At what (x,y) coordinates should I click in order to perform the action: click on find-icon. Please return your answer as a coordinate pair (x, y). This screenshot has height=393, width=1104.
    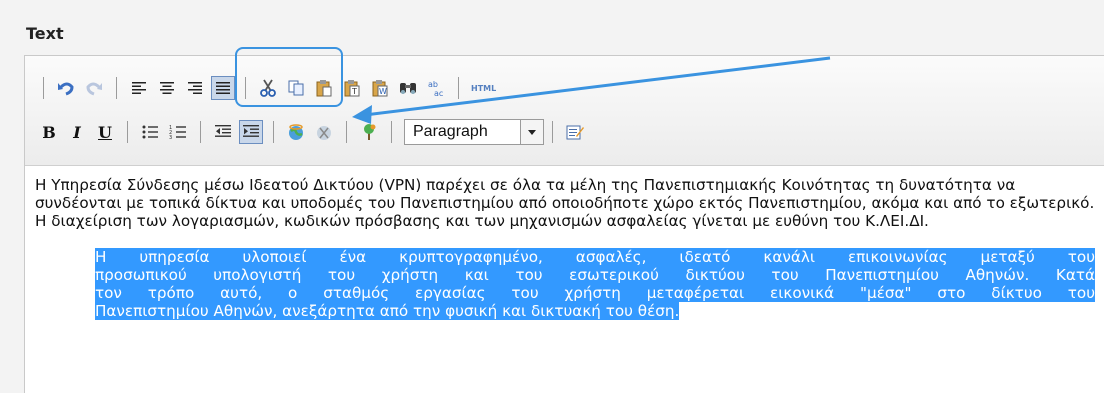
    Looking at the image, I should click on (408, 88).